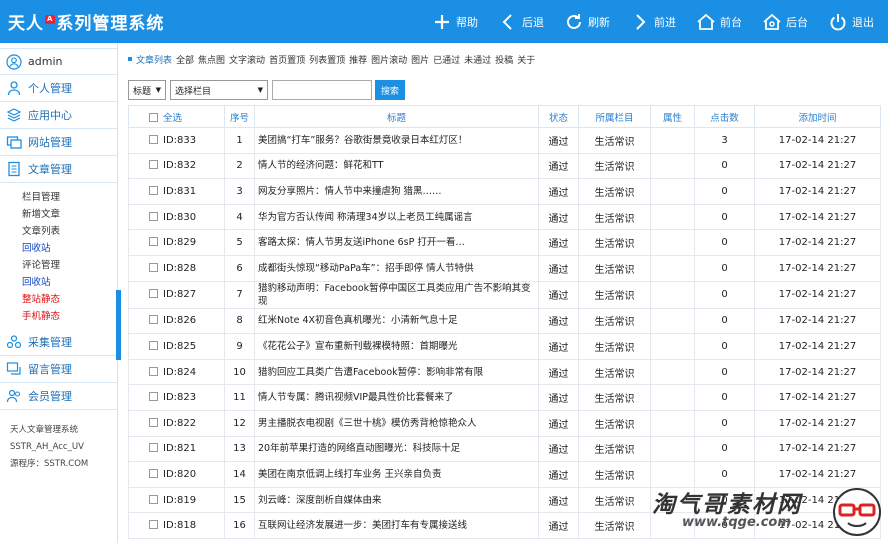 The width and height of the screenshot is (888, 543). Describe the element at coordinates (396, 217) in the screenshot. I see `row-title-link: 华为官方否认传闻 称清理34岁以上老员工纯属谣言` at that location.